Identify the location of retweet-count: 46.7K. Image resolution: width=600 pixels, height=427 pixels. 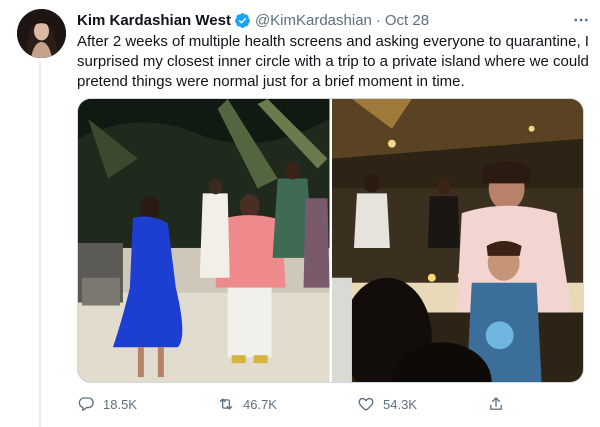
(260, 404).